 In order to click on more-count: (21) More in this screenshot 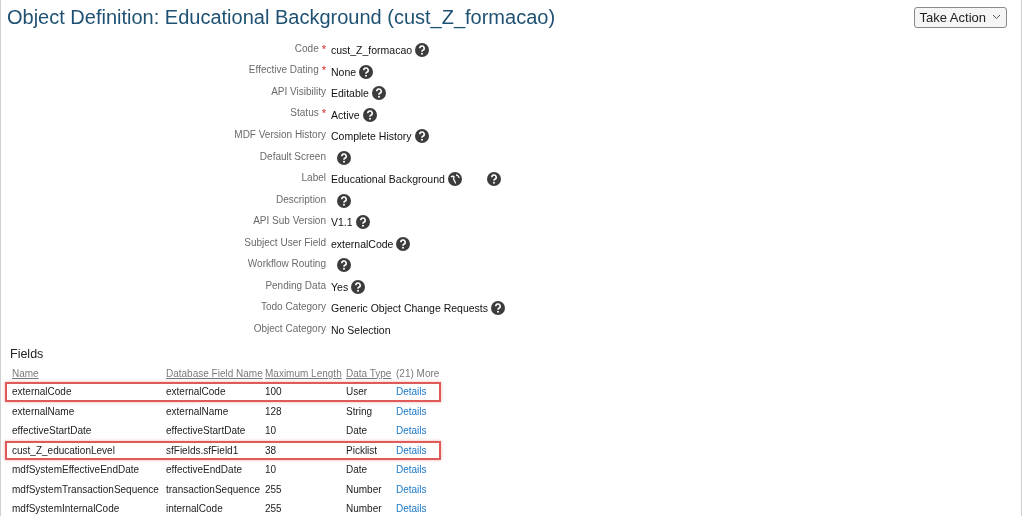, I will do `click(418, 373)`.